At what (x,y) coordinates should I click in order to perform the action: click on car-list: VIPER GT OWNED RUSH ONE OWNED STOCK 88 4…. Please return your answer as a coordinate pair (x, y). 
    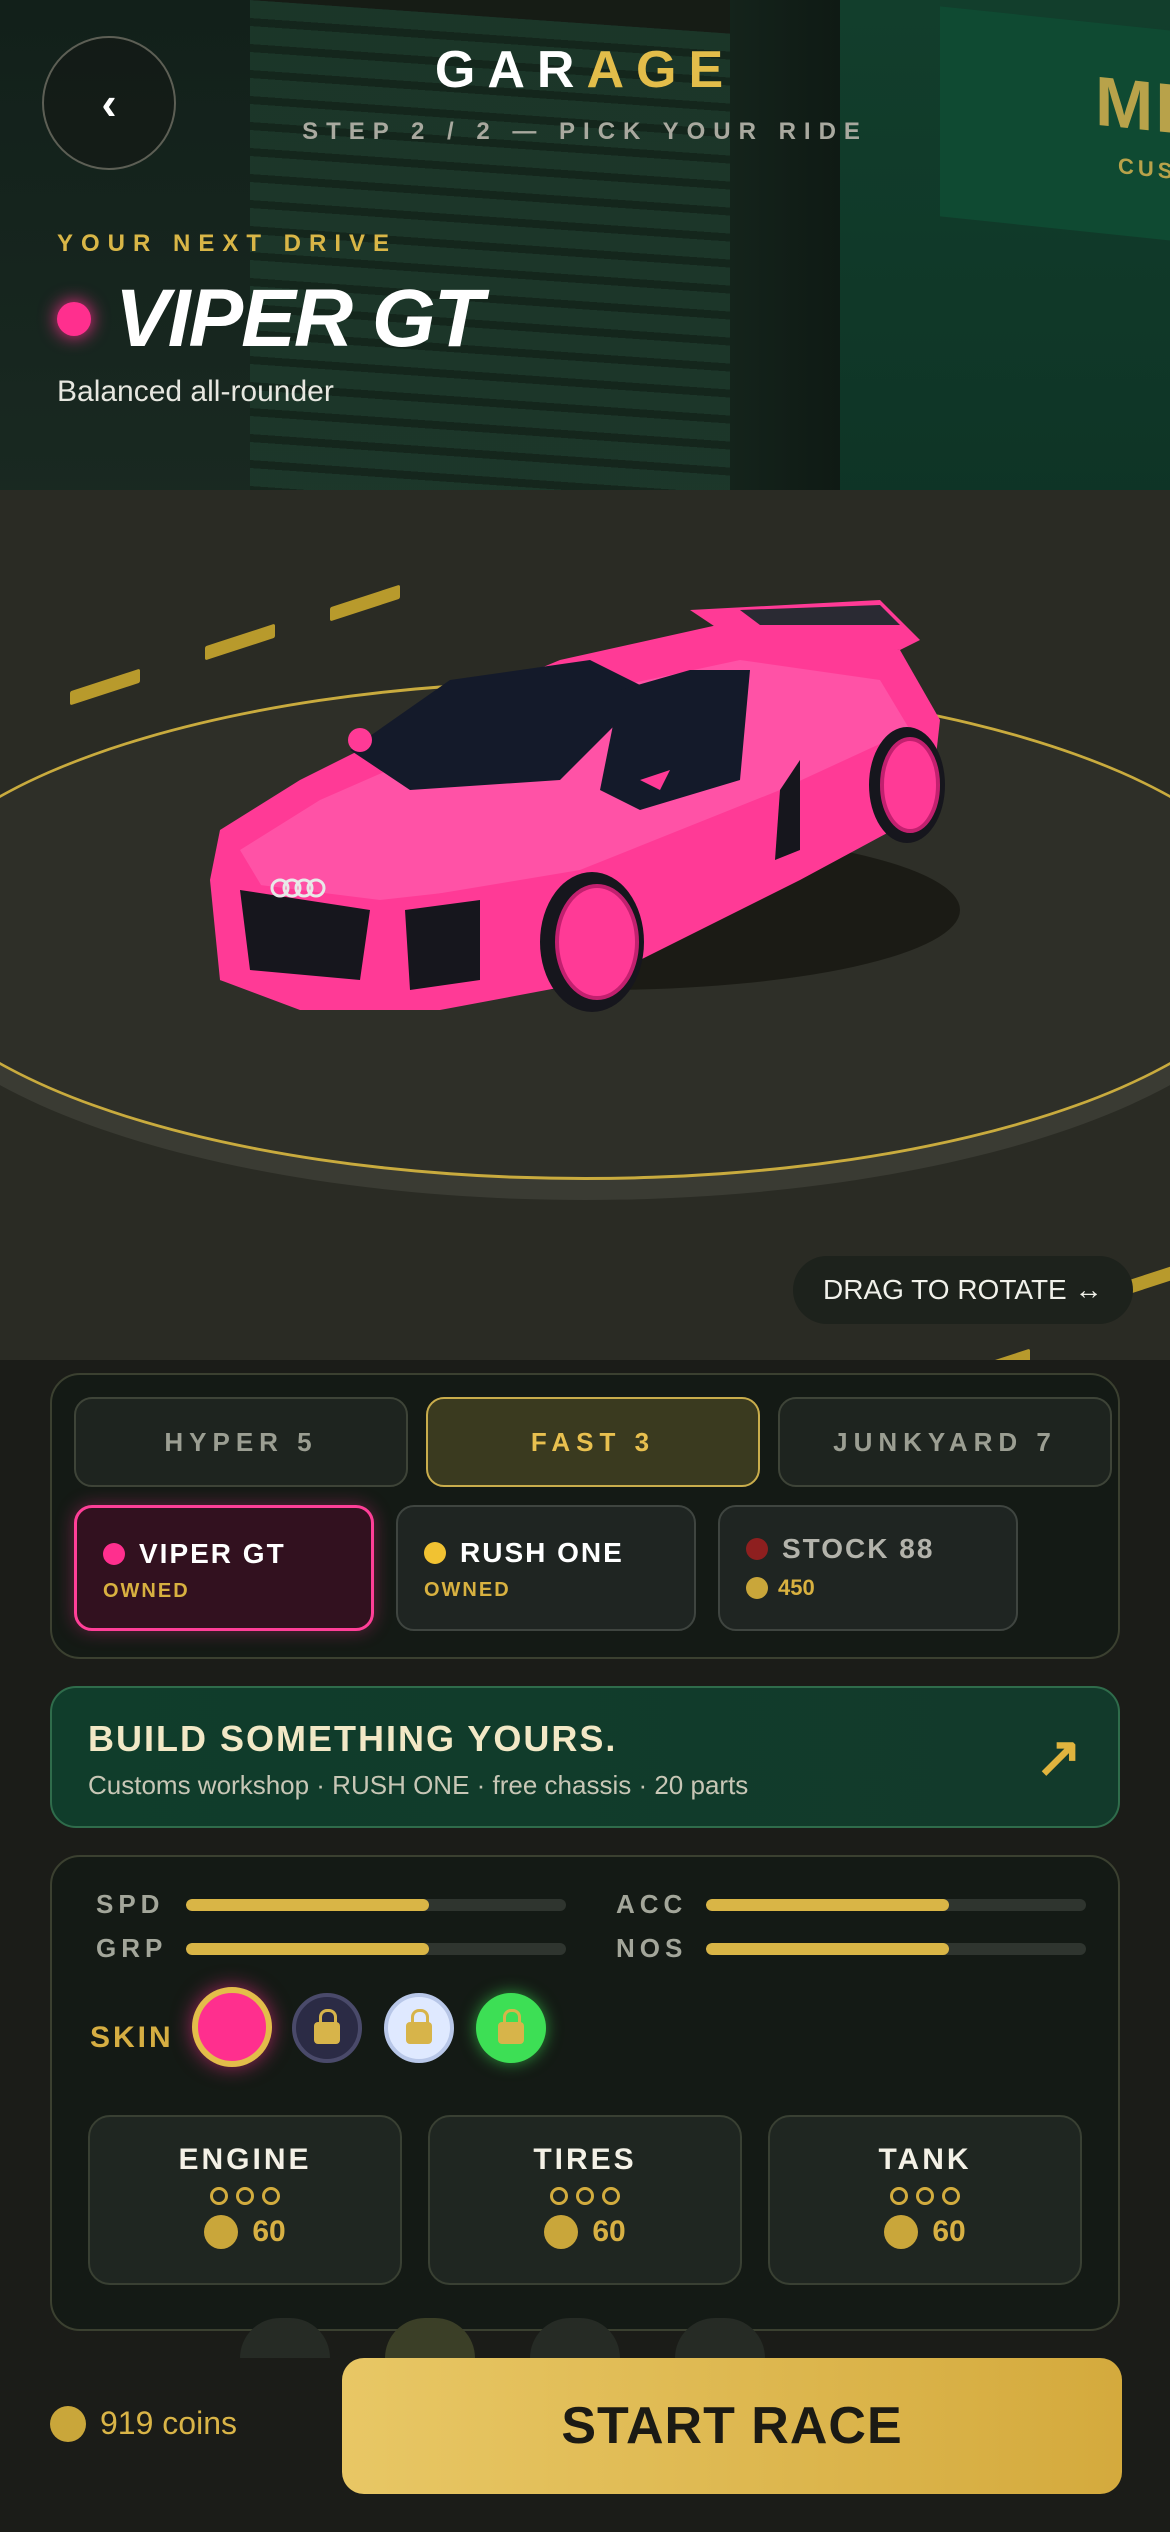
    Looking at the image, I should click on (546, 1568).